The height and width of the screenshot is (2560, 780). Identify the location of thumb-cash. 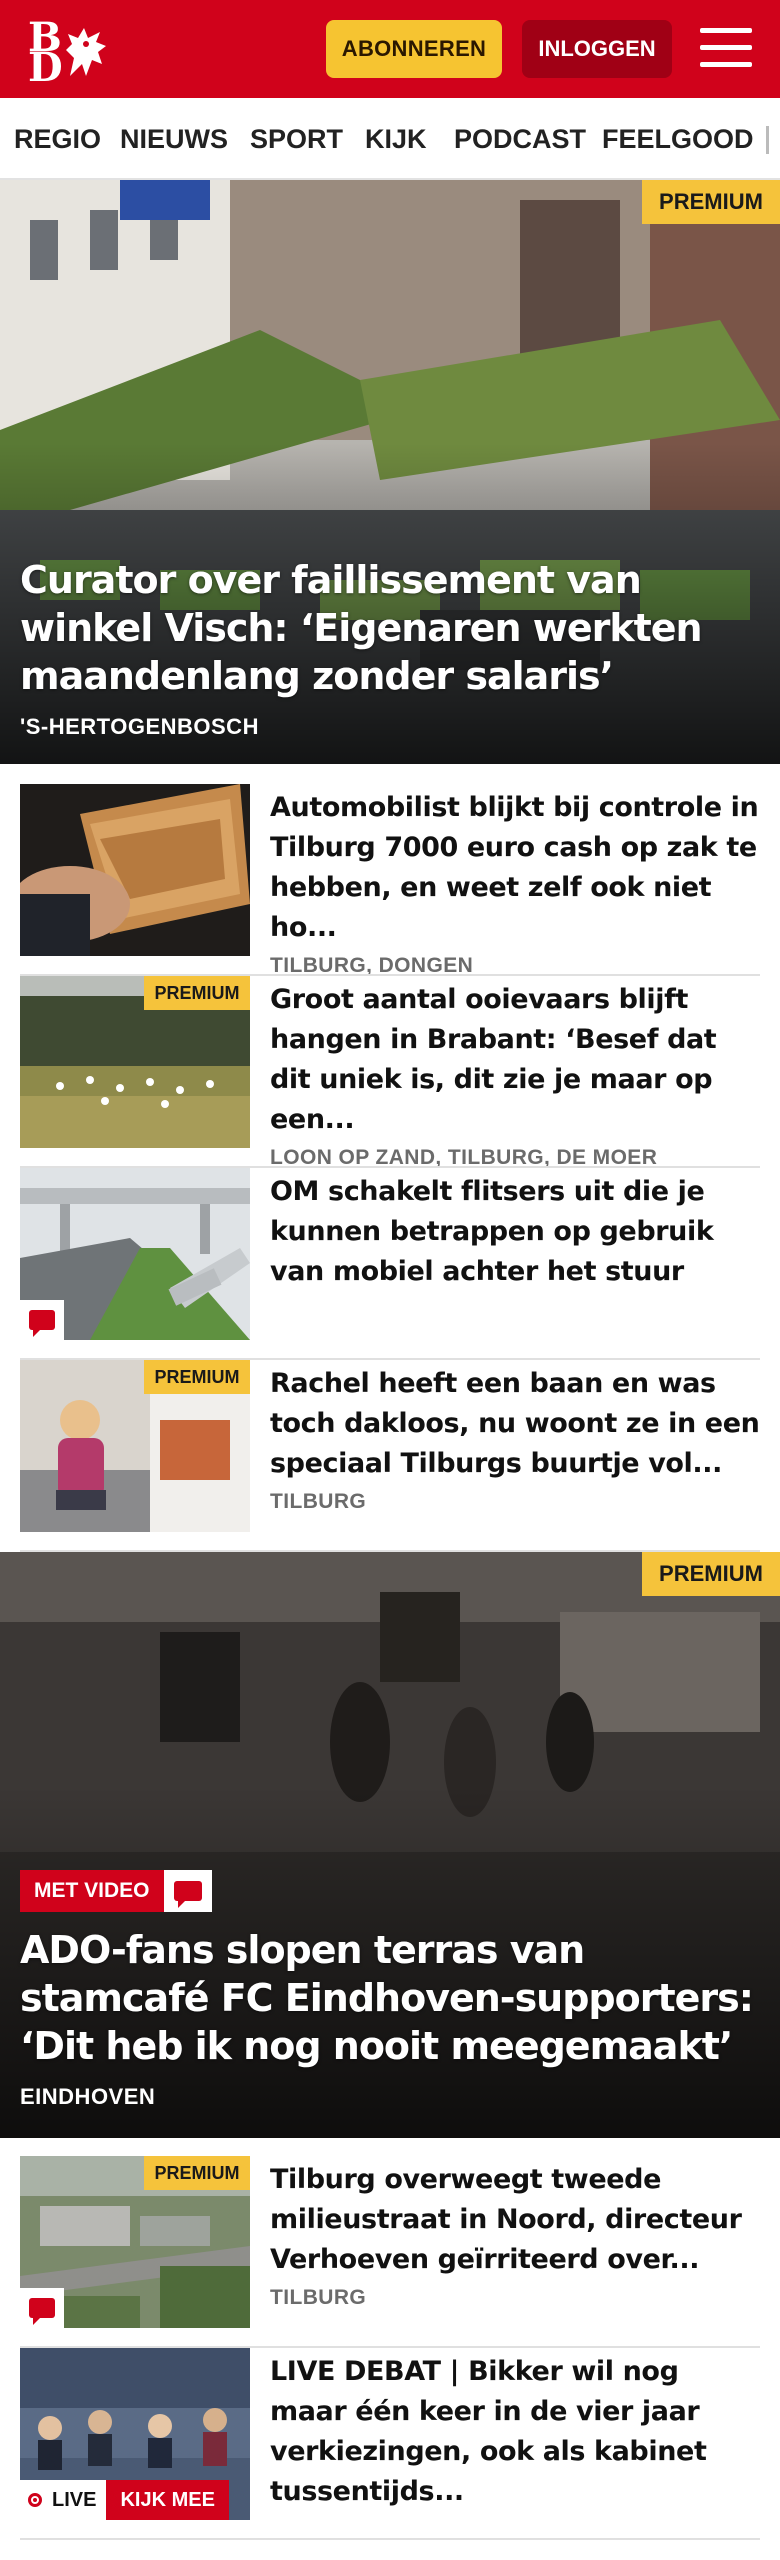
(135, 870).